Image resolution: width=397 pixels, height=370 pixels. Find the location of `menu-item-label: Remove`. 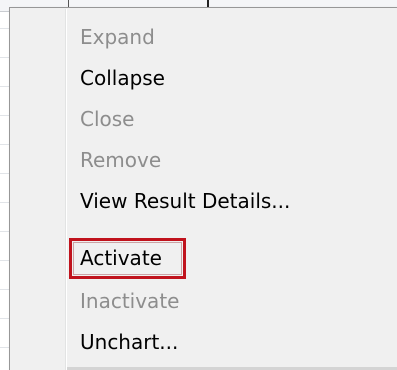

menu-item-label: Remove is located at coordinates (121, 160).